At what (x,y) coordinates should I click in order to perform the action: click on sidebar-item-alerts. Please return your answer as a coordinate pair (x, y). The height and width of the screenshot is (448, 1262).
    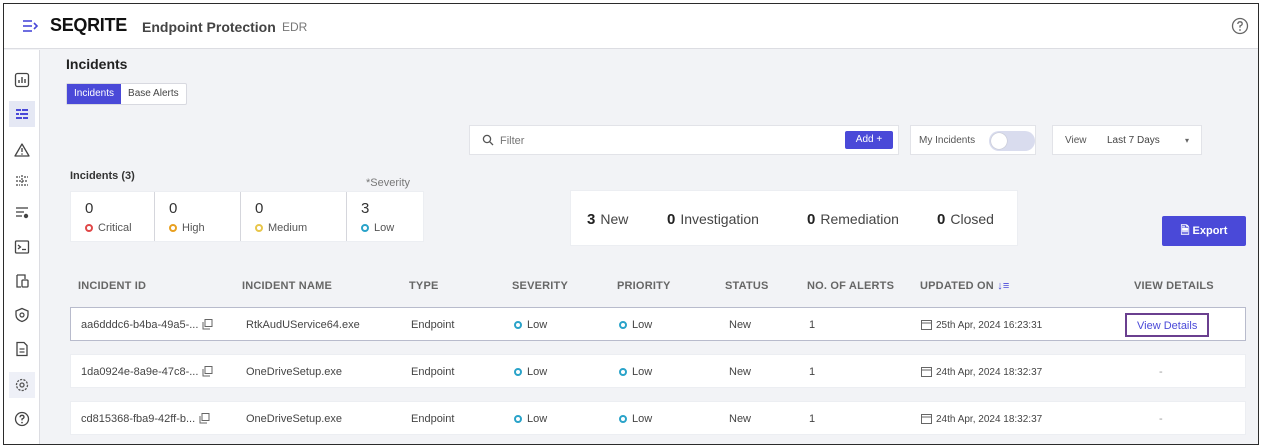
    Looking at the image, I should click on (22, 150).